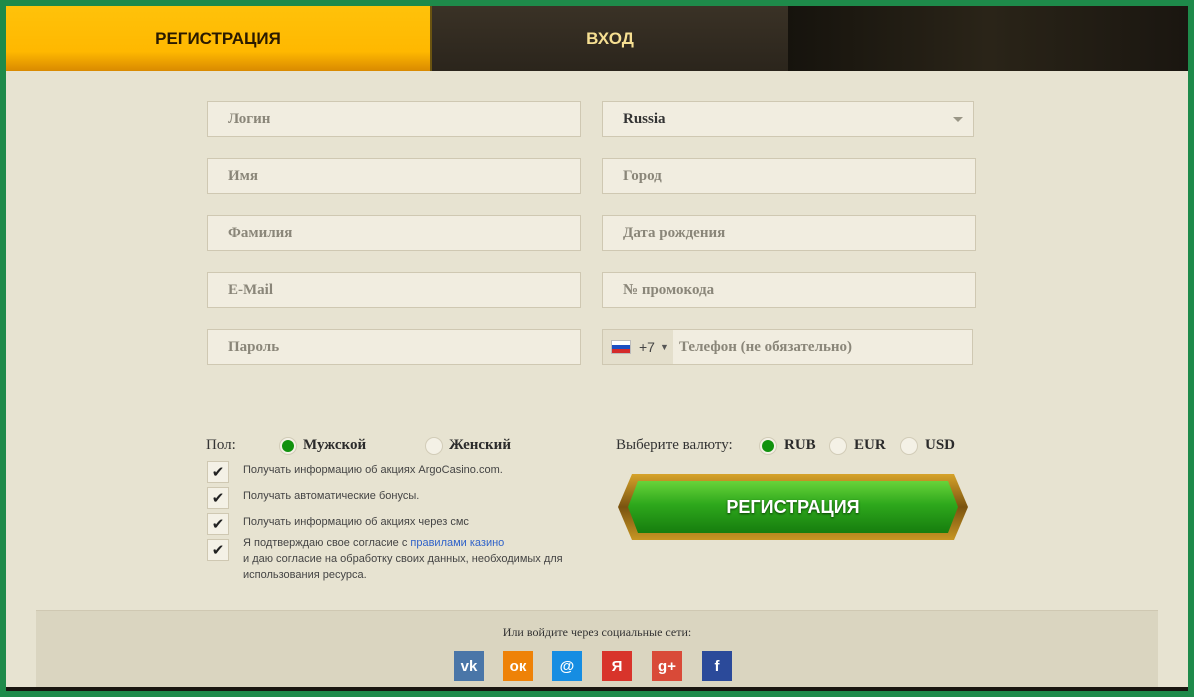  I want to click on currency-eur-label: EUR, so click(870, 445).